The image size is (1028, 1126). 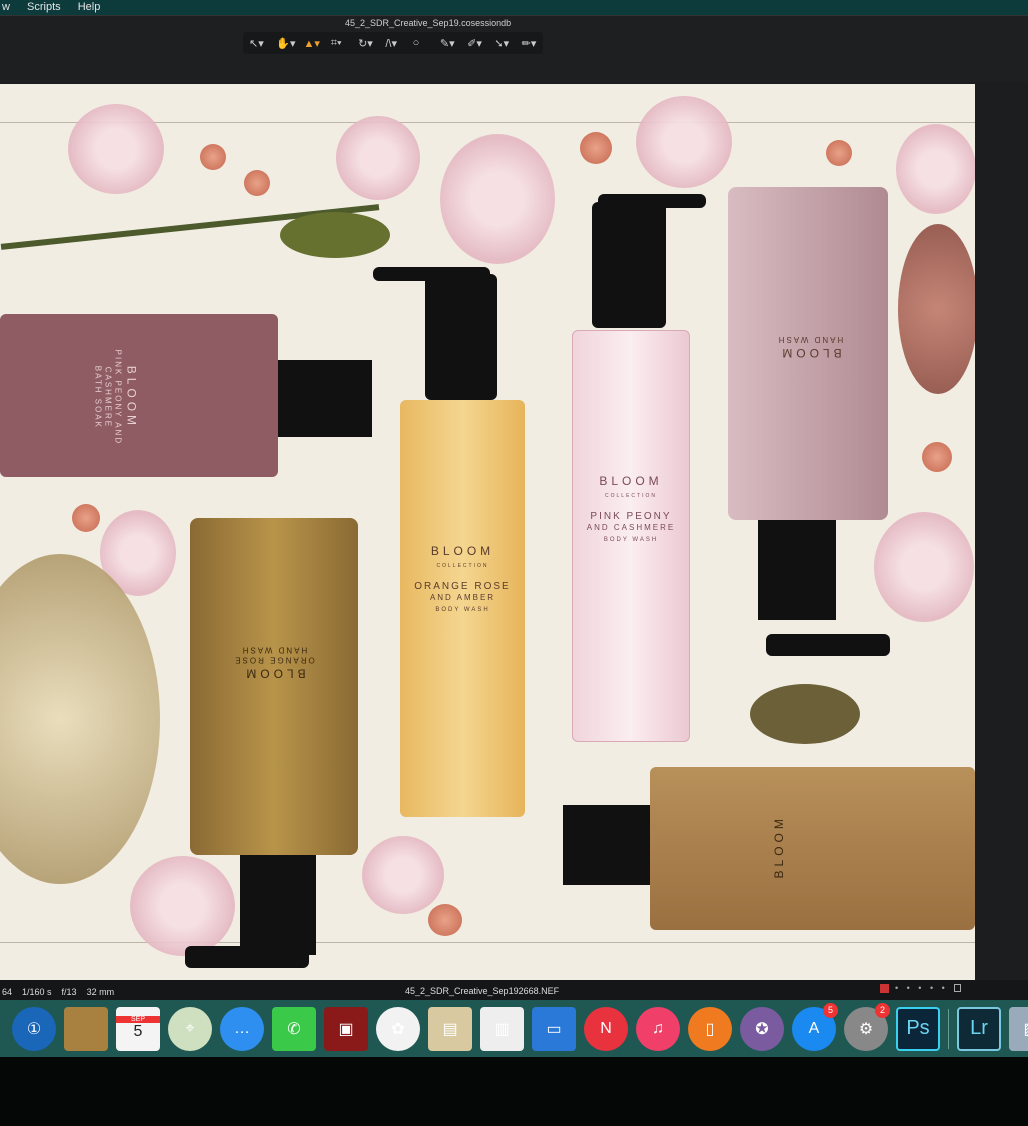 What do you see at coordinates (1025, 1029) in the screenshot?
I see `app-icon-glyph: ▨` at bounding box center [1025, 1029].